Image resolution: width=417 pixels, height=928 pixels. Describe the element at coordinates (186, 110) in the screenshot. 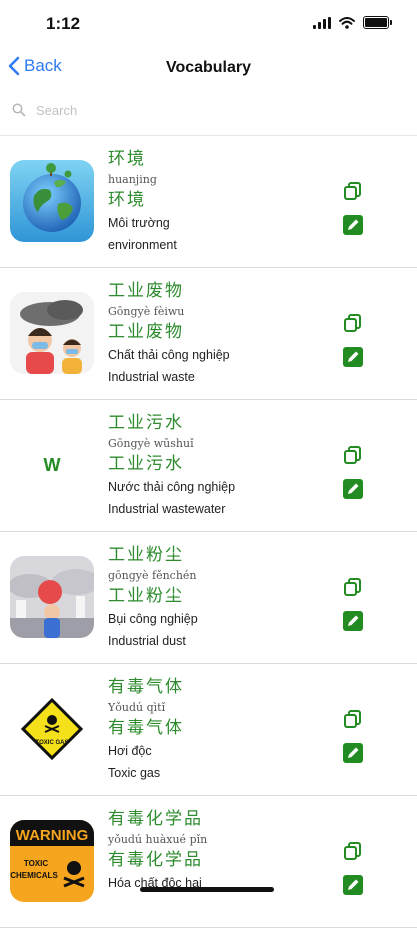

I see `search-input` at that location.